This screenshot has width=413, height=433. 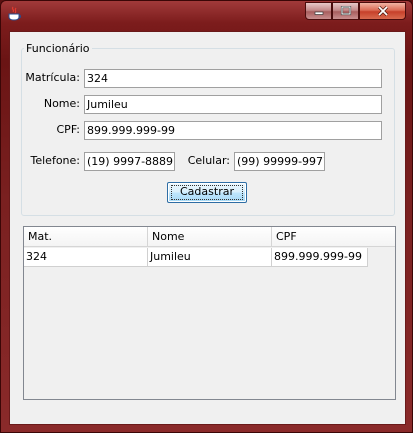 I want to click on table-row: 324 Jumileu 899.999.999-99, so click(x=196, y=257).